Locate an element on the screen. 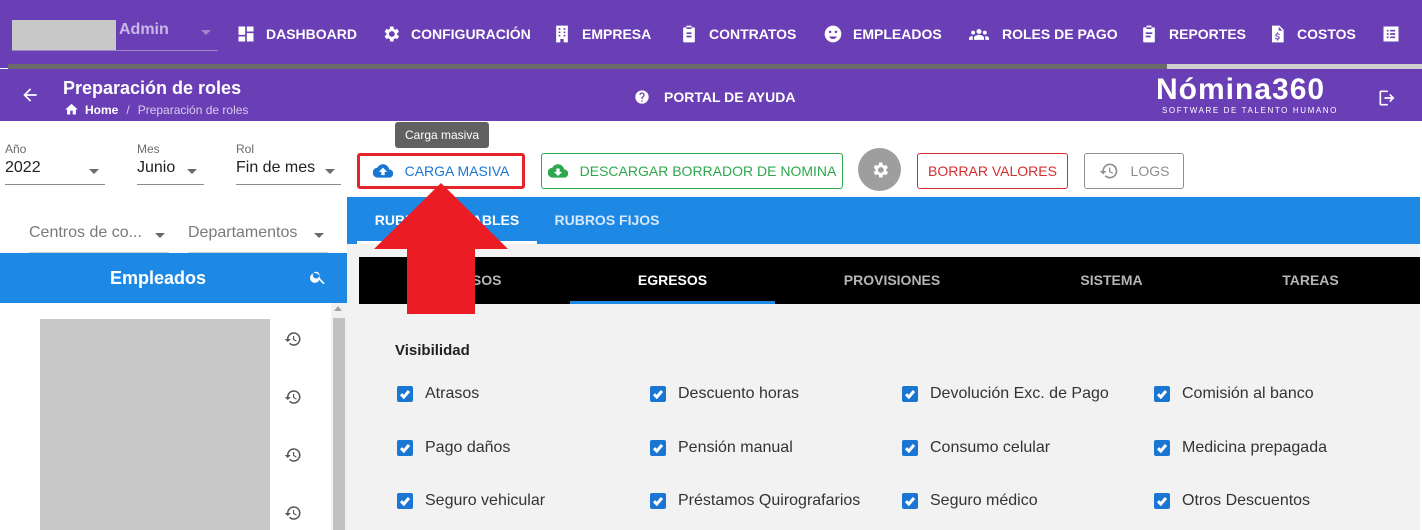 The width and height of the screenshot is (1422, 530). visibility-checkbox: Otros Descuentos is located at coordinates (1232, 501).